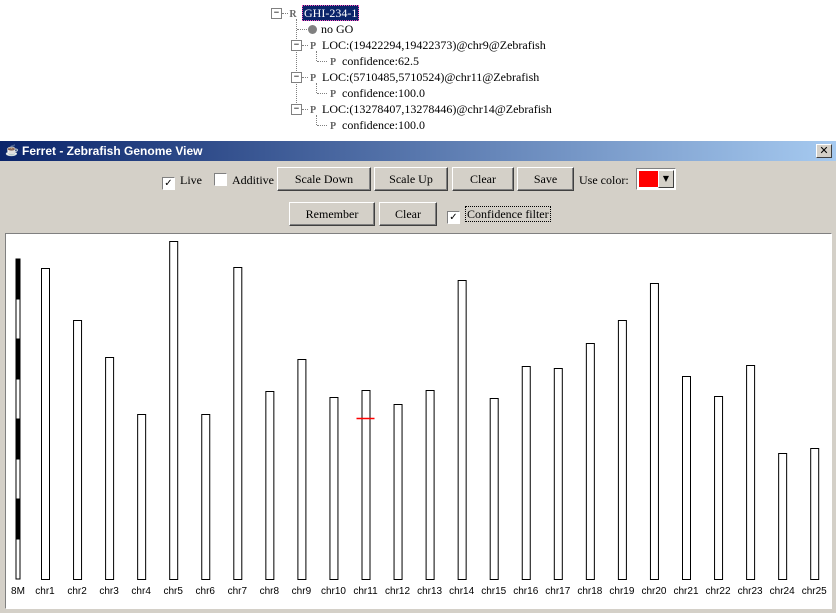  What do you see at coordinates (253, 180) in the screenshot?
I see `additive-label: Additive` at bounding box center [253, 180].